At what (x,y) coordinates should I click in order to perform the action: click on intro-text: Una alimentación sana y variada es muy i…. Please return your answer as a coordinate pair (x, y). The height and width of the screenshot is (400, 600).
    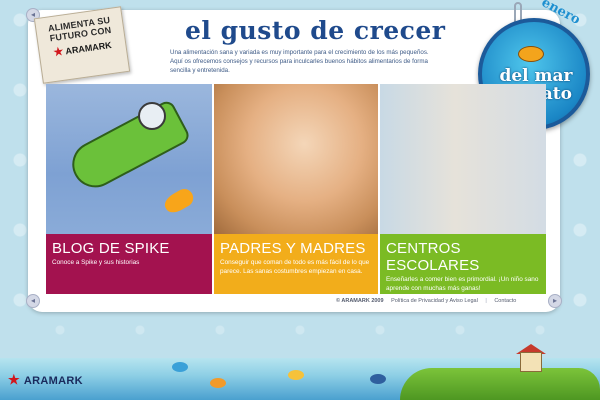
    Looking at the image, I should click on (299, 61).